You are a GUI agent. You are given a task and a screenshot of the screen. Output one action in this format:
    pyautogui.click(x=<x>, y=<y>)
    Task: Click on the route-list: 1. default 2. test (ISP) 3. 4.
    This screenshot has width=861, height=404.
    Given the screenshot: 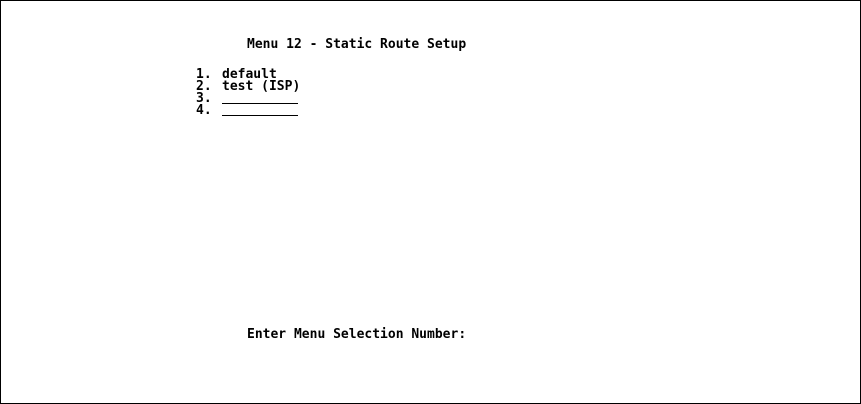 What is the action you would take?
    pyautogui.click(x=248, y=93)
    